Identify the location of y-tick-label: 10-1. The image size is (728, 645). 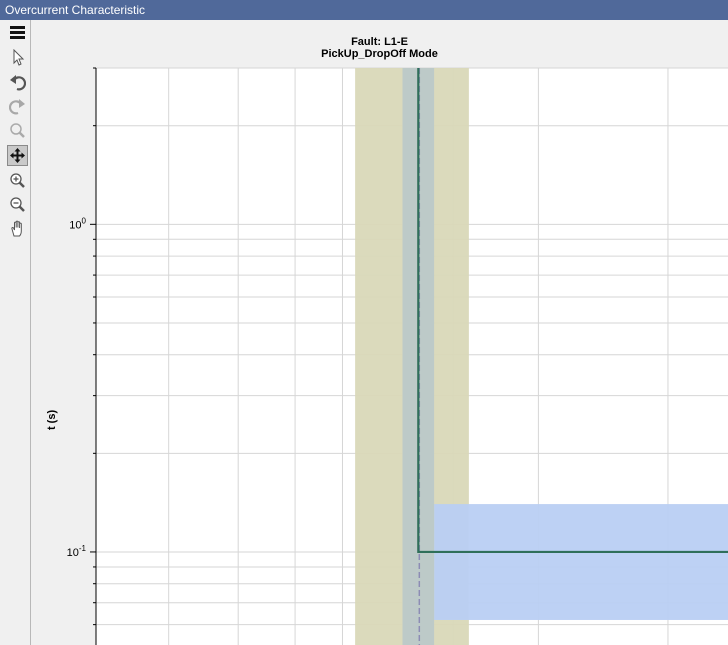
(77, 551).